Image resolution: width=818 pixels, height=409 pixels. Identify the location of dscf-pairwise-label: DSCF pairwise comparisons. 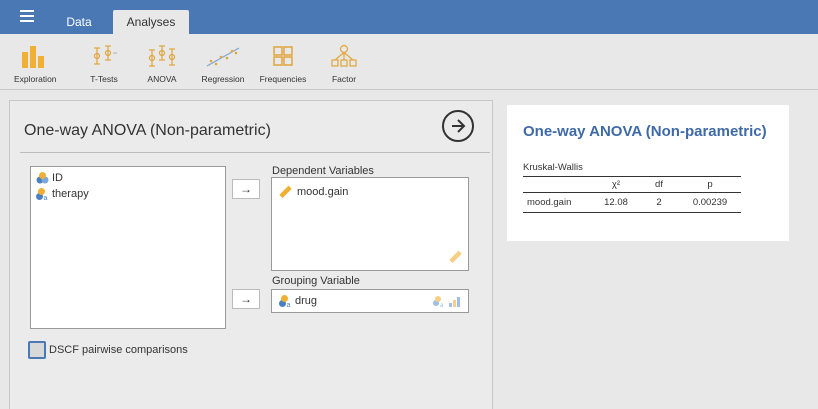
(118, 350).